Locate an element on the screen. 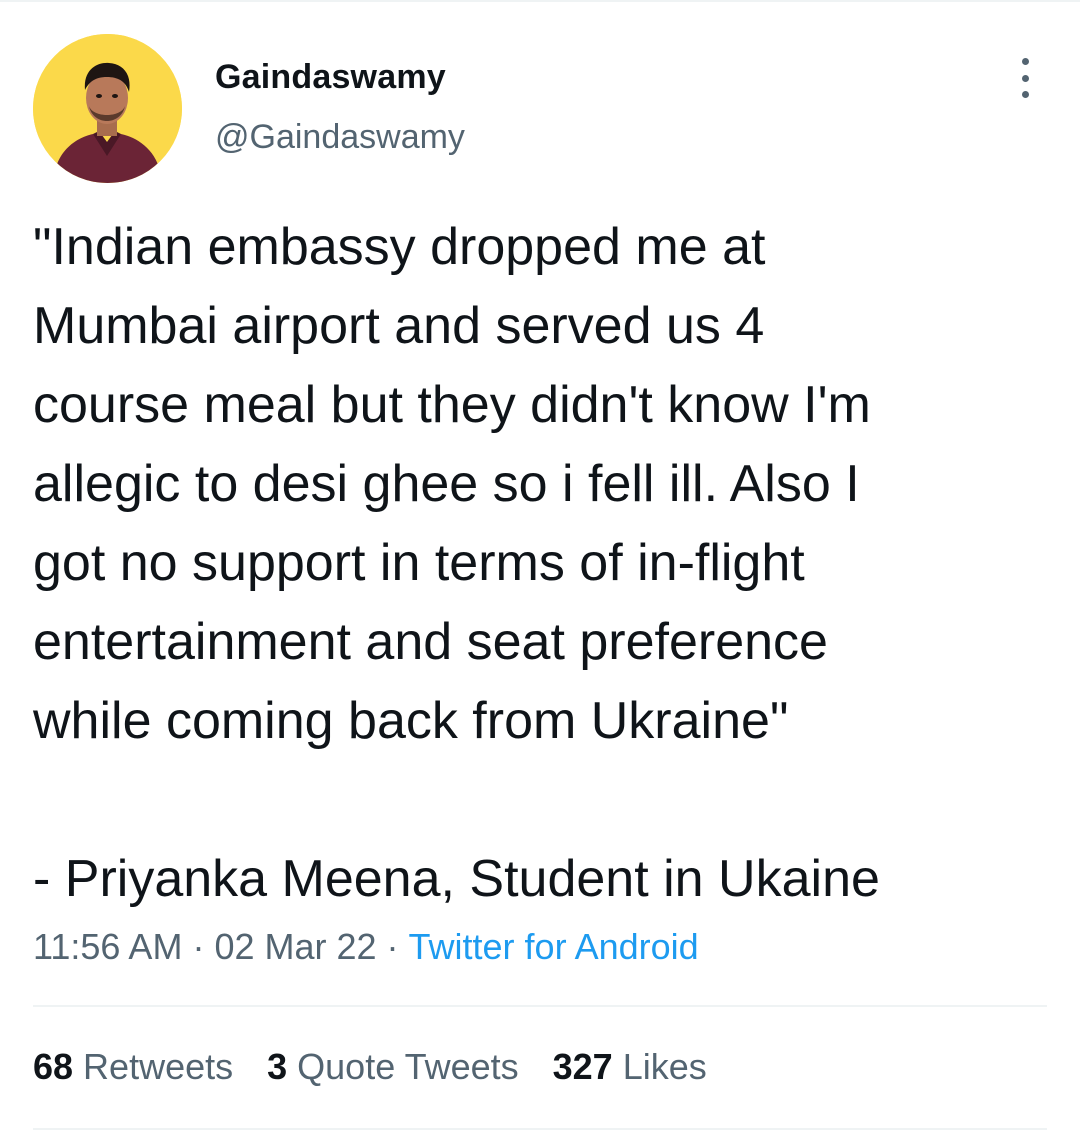  quote-tweets-stat: 3 Quote Tweets is located at coordinates (393, 1067).